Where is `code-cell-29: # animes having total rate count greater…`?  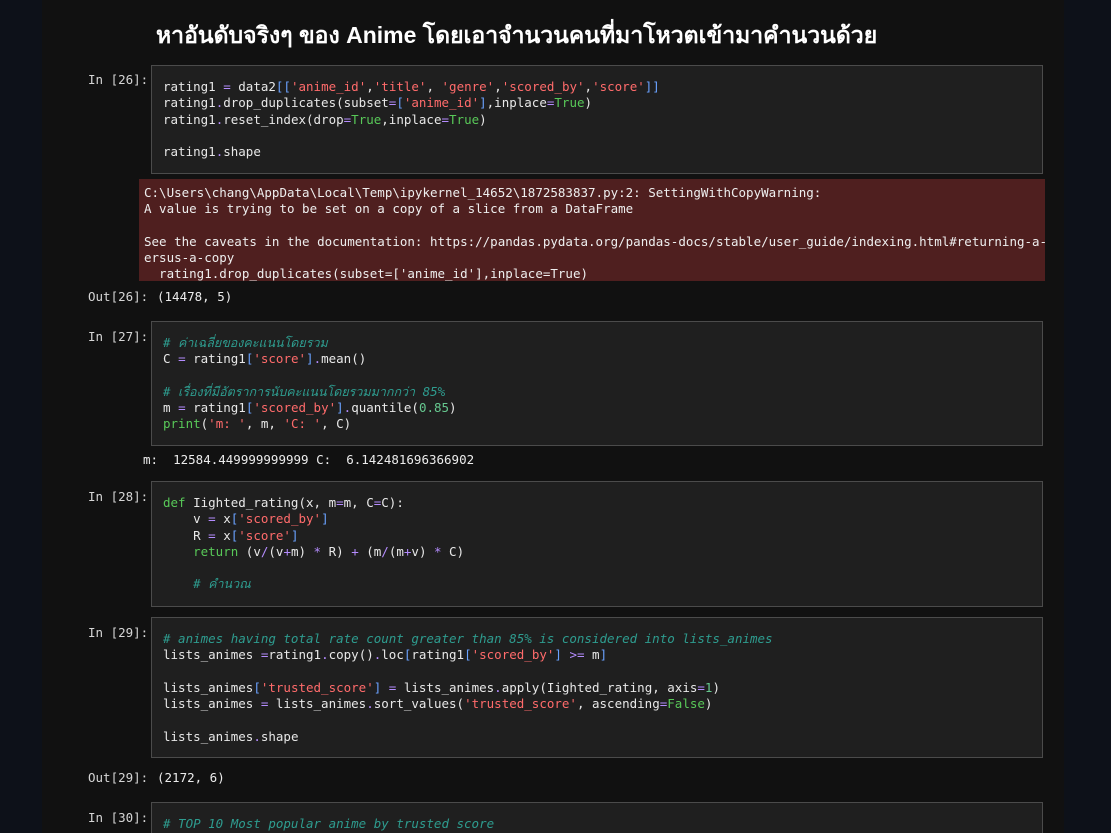
code-cell-29: # animes having total rate count greater… is located at coordinates (597, 687).